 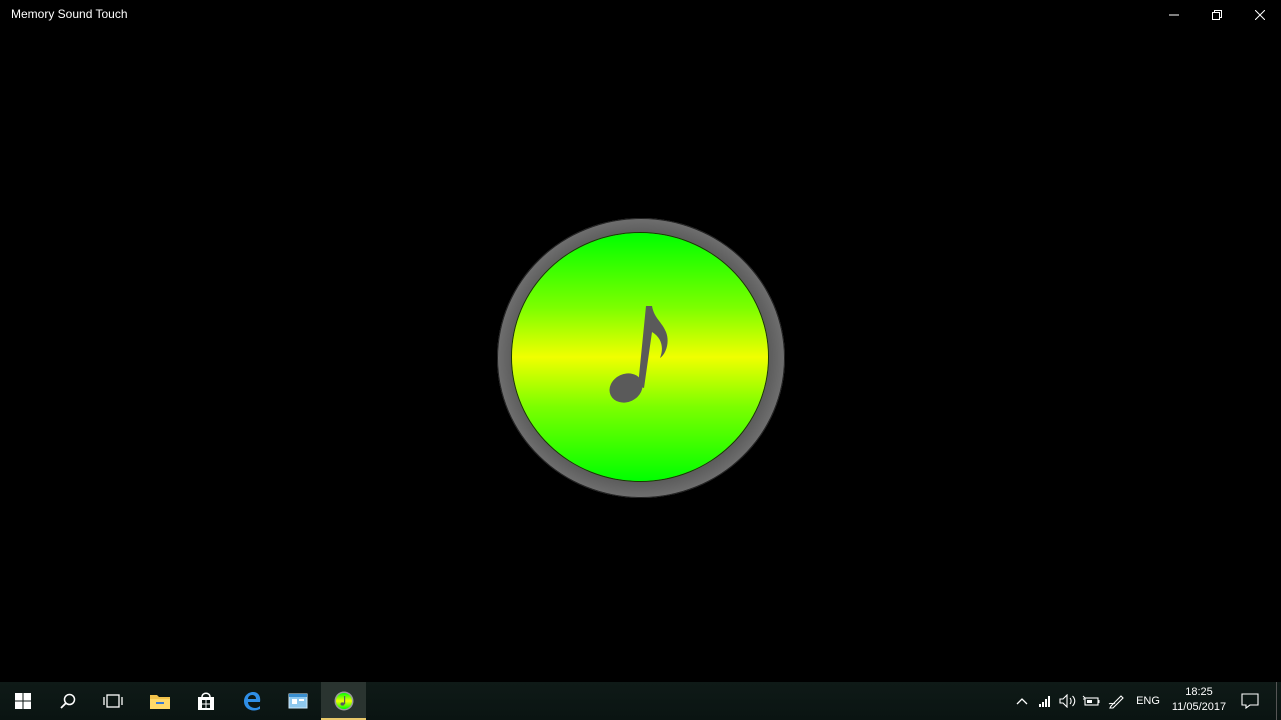 I want to click on folder-icon, so click(x=159, y=702).